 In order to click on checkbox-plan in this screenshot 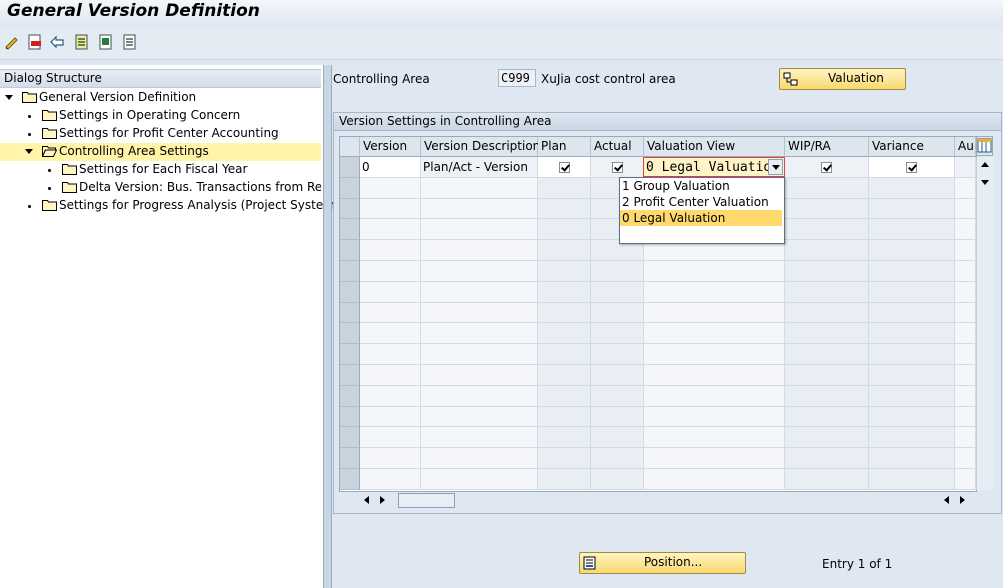, I will do `click(564, 167)`.